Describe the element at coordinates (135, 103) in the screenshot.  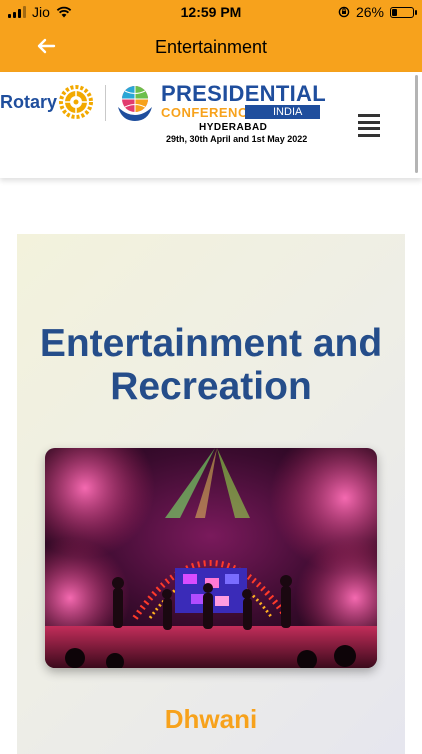
I see `conference-globe-icon` at that location.